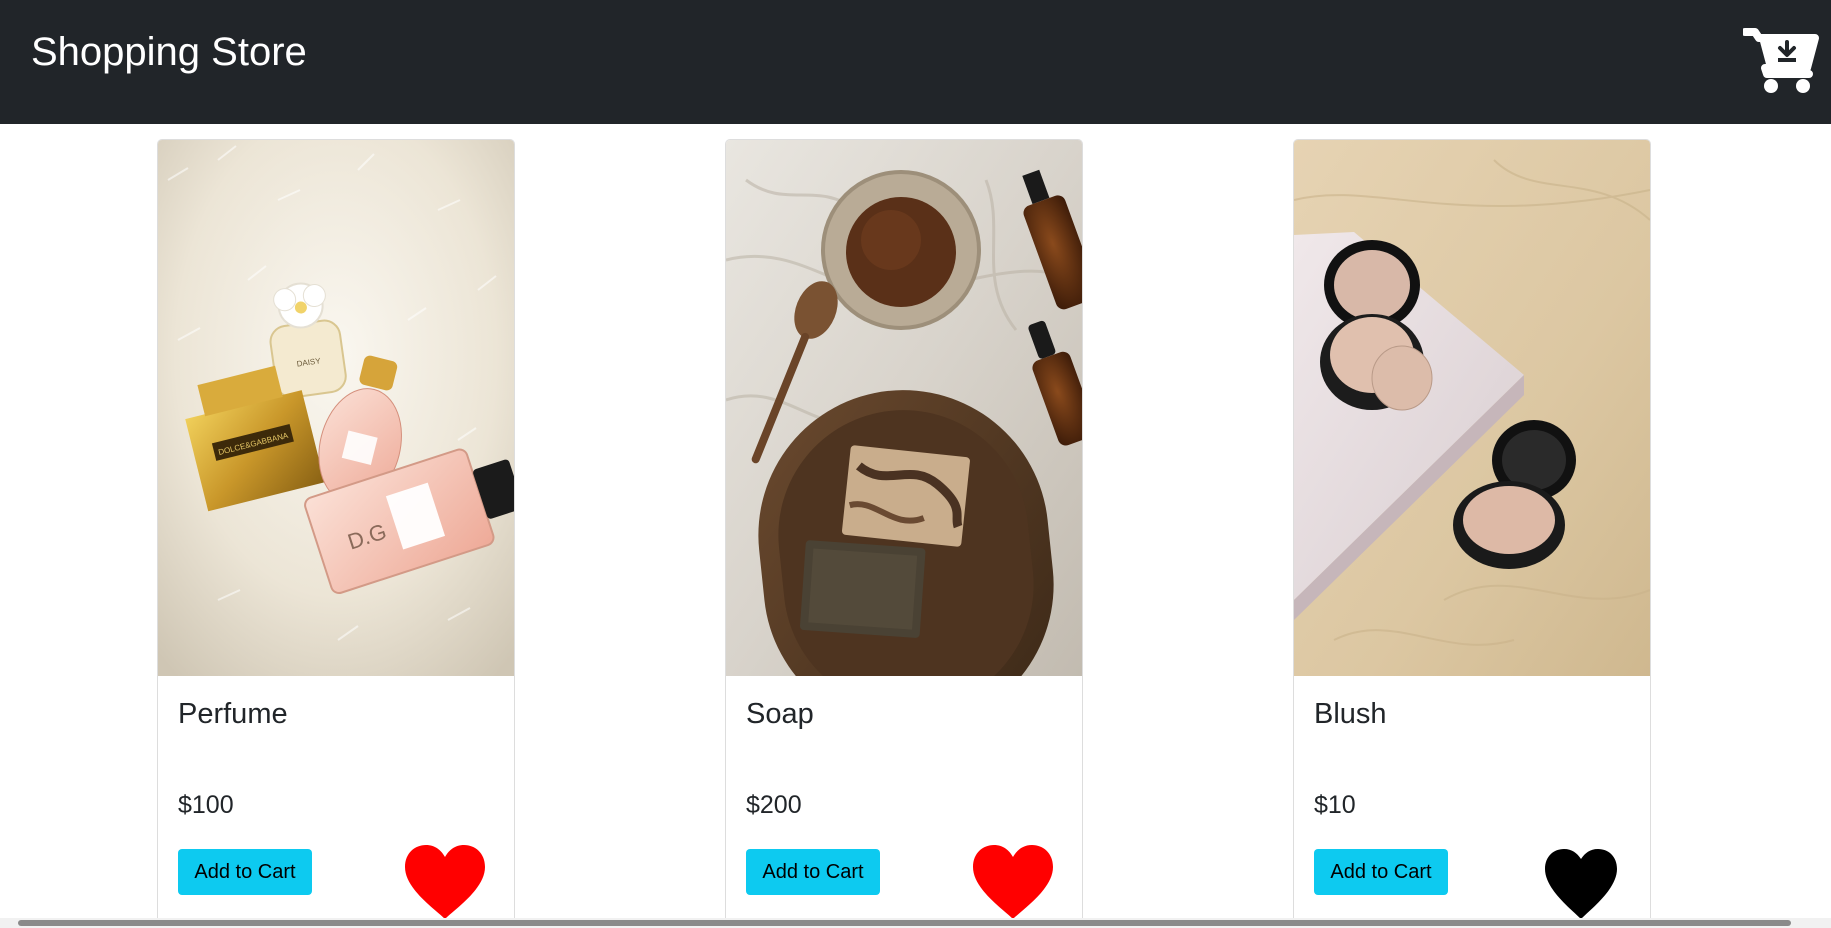 The width and height of the screenshot is (1831, 928). Describe the element at coordinates (336, 408) in the screenshot. I see `product-image-perfume: DAISY DOLCE&GABBANA D.G` at that location.